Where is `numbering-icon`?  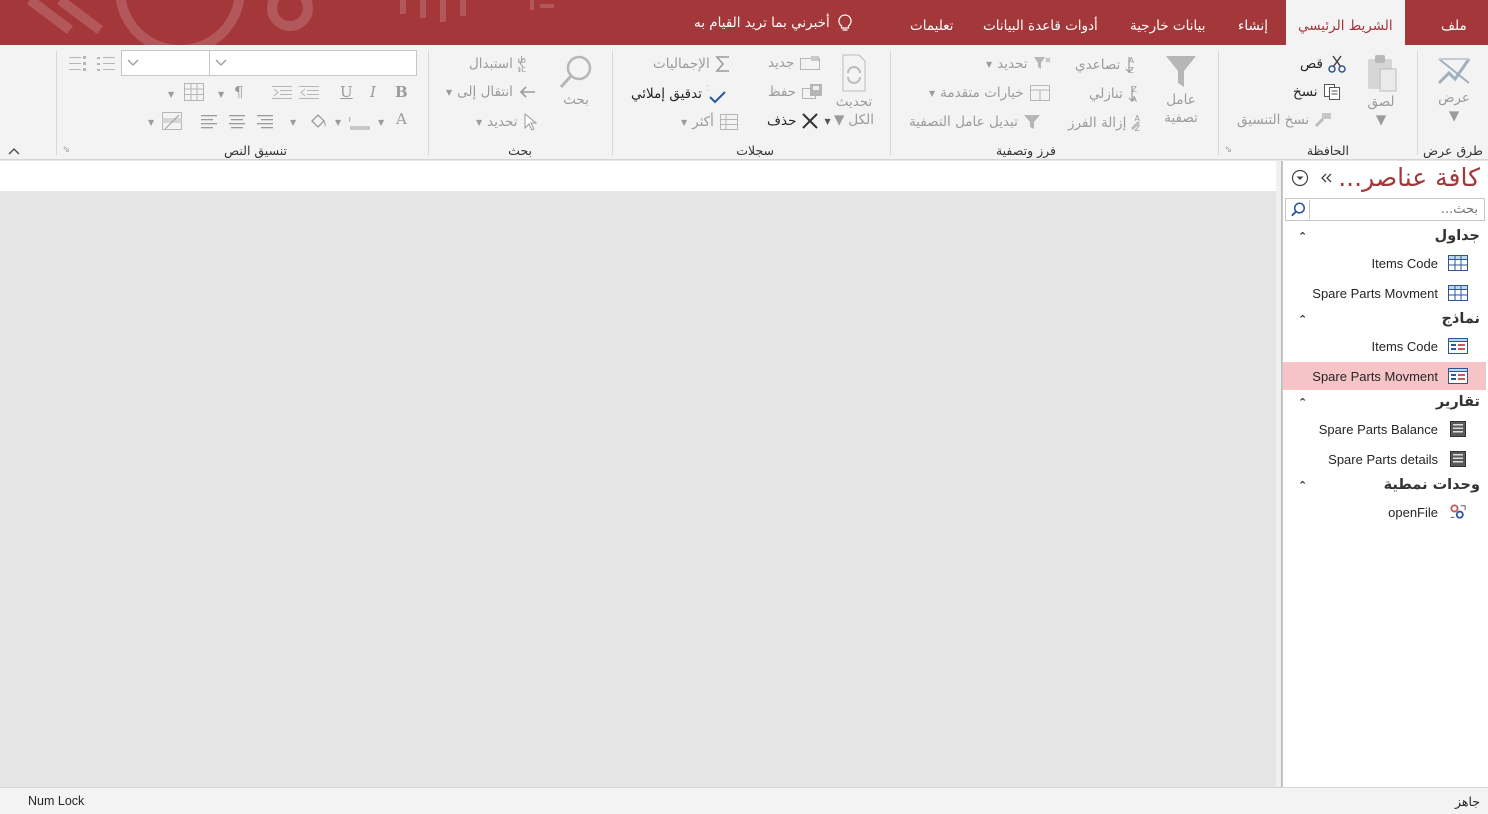 numbering-icon is located at coordinates (78, 64).